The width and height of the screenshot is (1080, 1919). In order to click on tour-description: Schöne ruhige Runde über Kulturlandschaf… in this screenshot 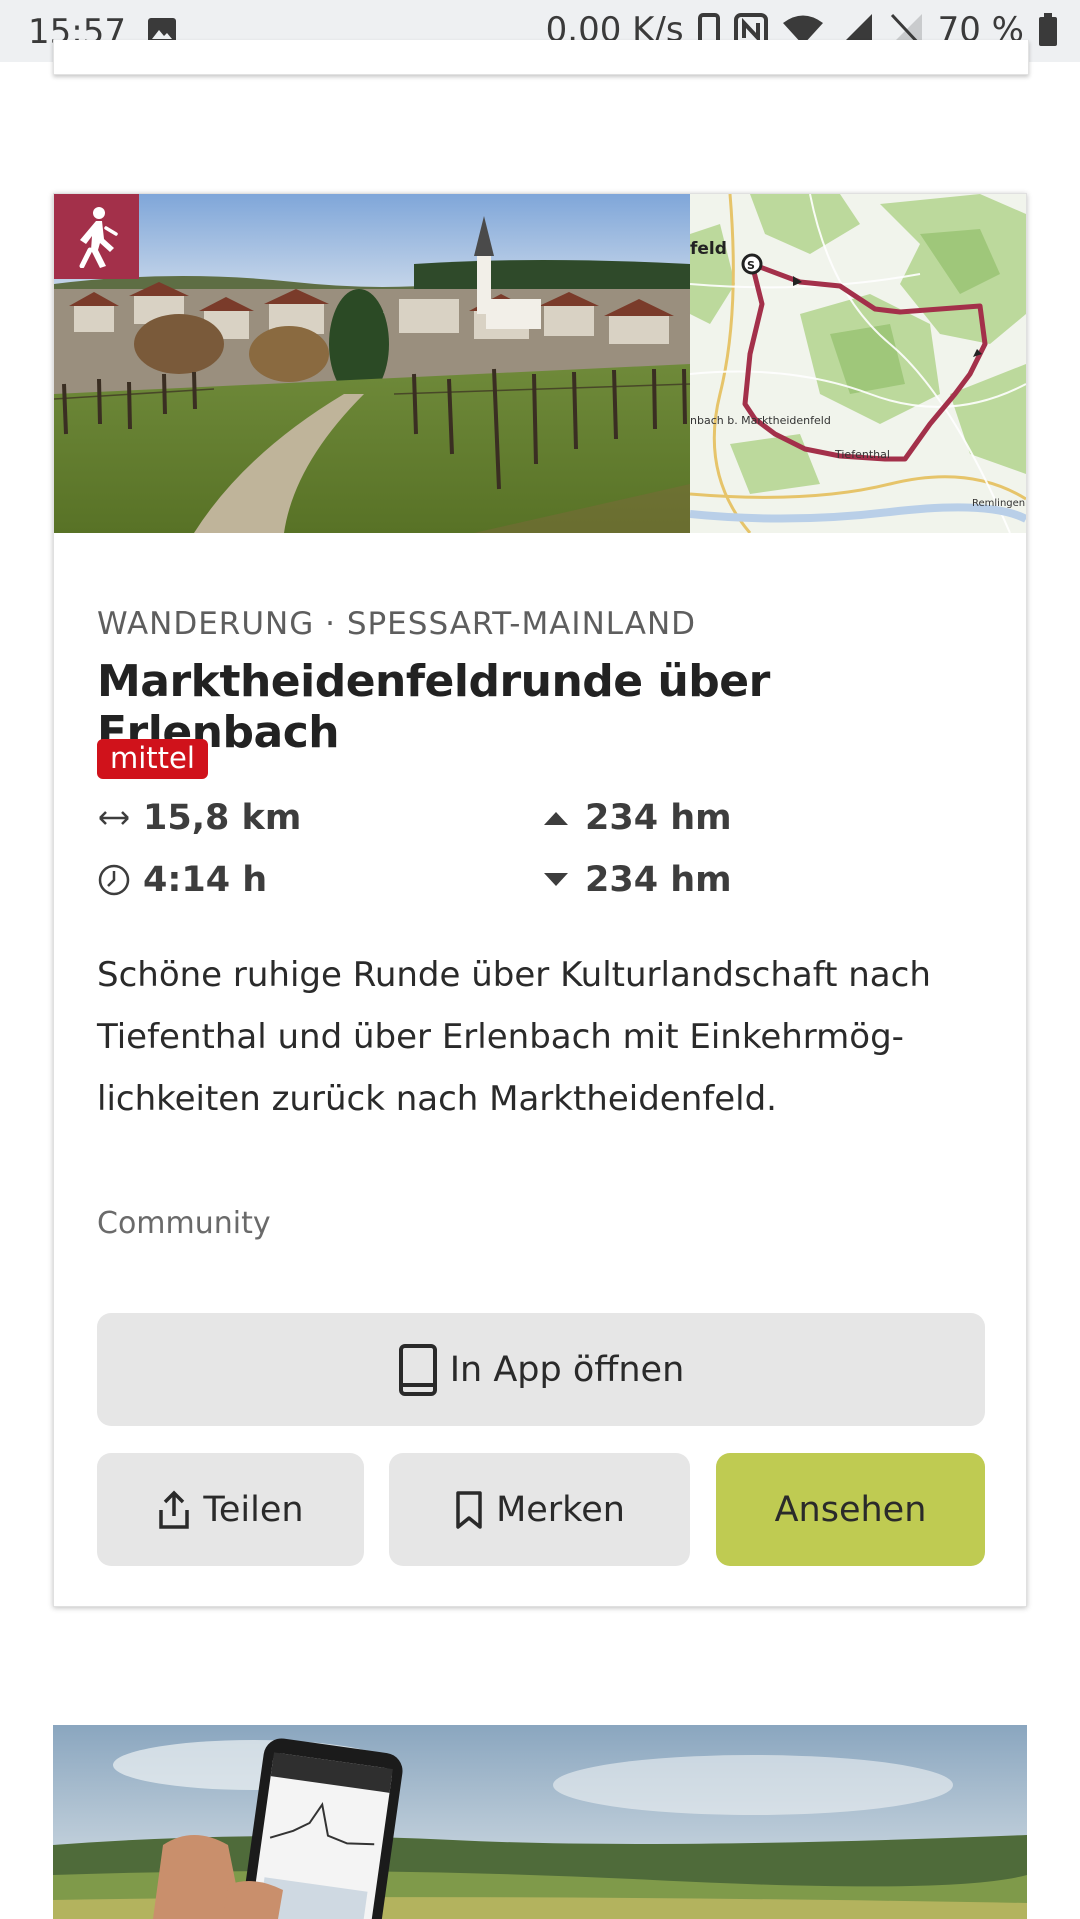, I will do `click(514, 1037)`.